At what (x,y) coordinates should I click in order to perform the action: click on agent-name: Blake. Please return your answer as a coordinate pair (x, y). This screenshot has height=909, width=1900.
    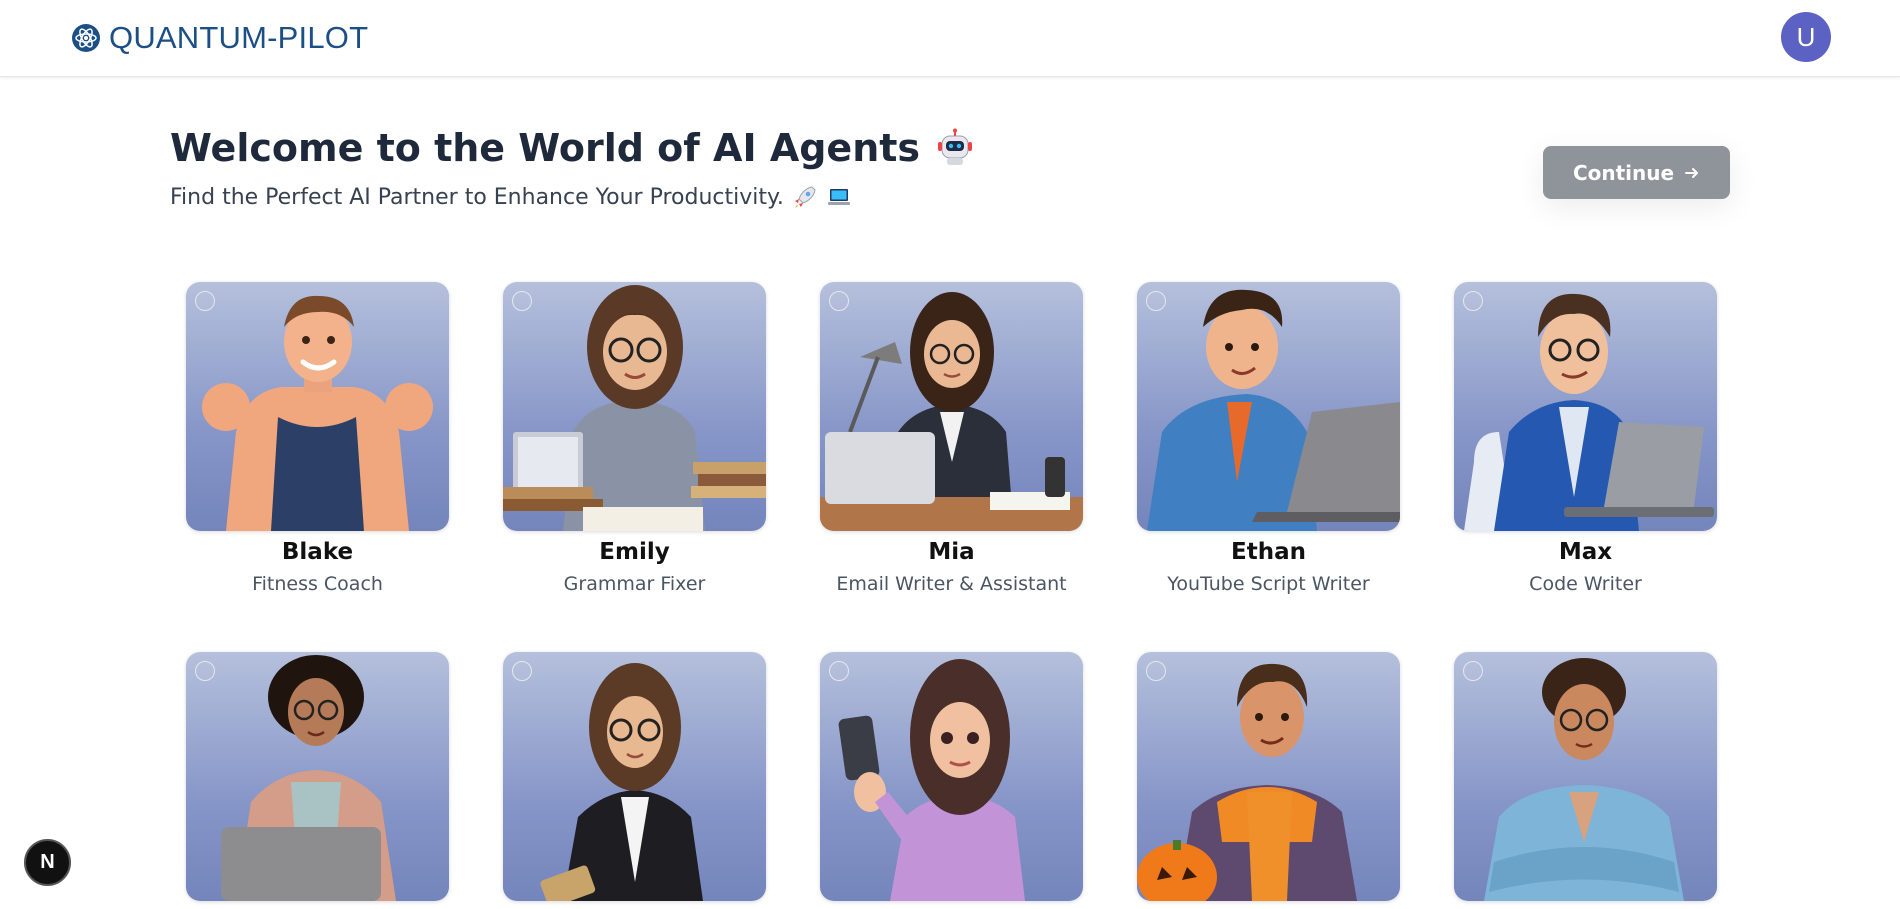
    Looking at the image, I should click on (317, 552).